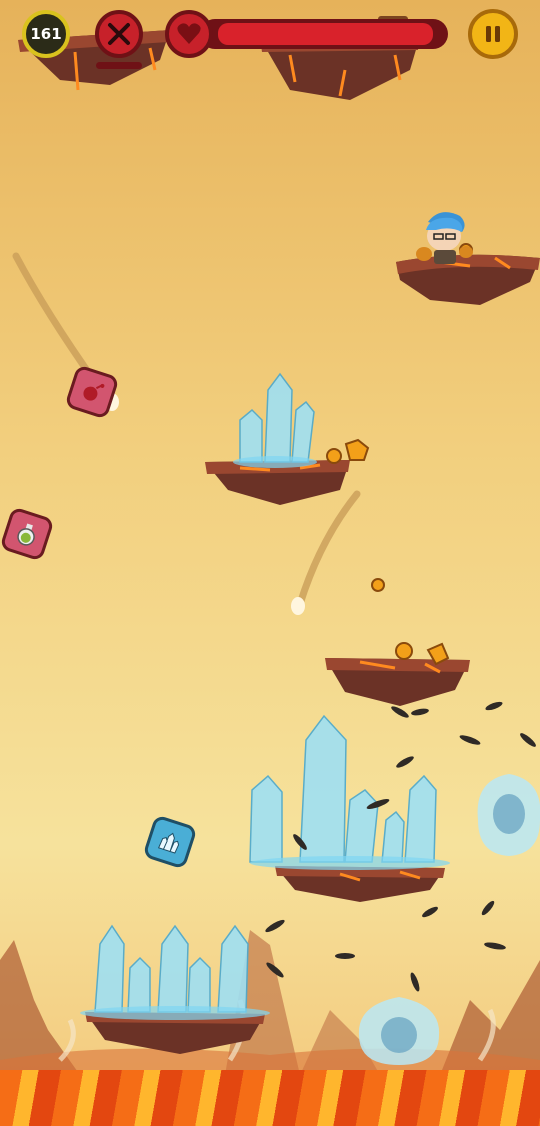 The height and width of the screenshot is (1126, 540). Describe the element at coordinates (168, 843) in the screenshot. I see `crystal-icon` at that location.